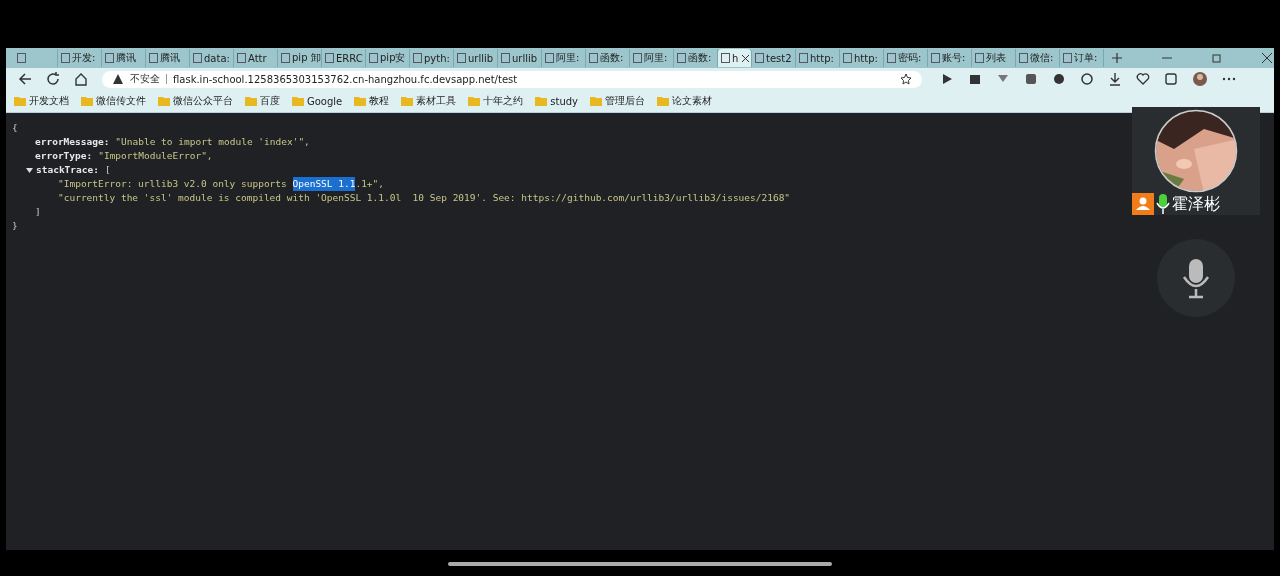  Describe the element at coordinates (370, 184) in the screenshot. I see `json-string: .1+",` at that location.